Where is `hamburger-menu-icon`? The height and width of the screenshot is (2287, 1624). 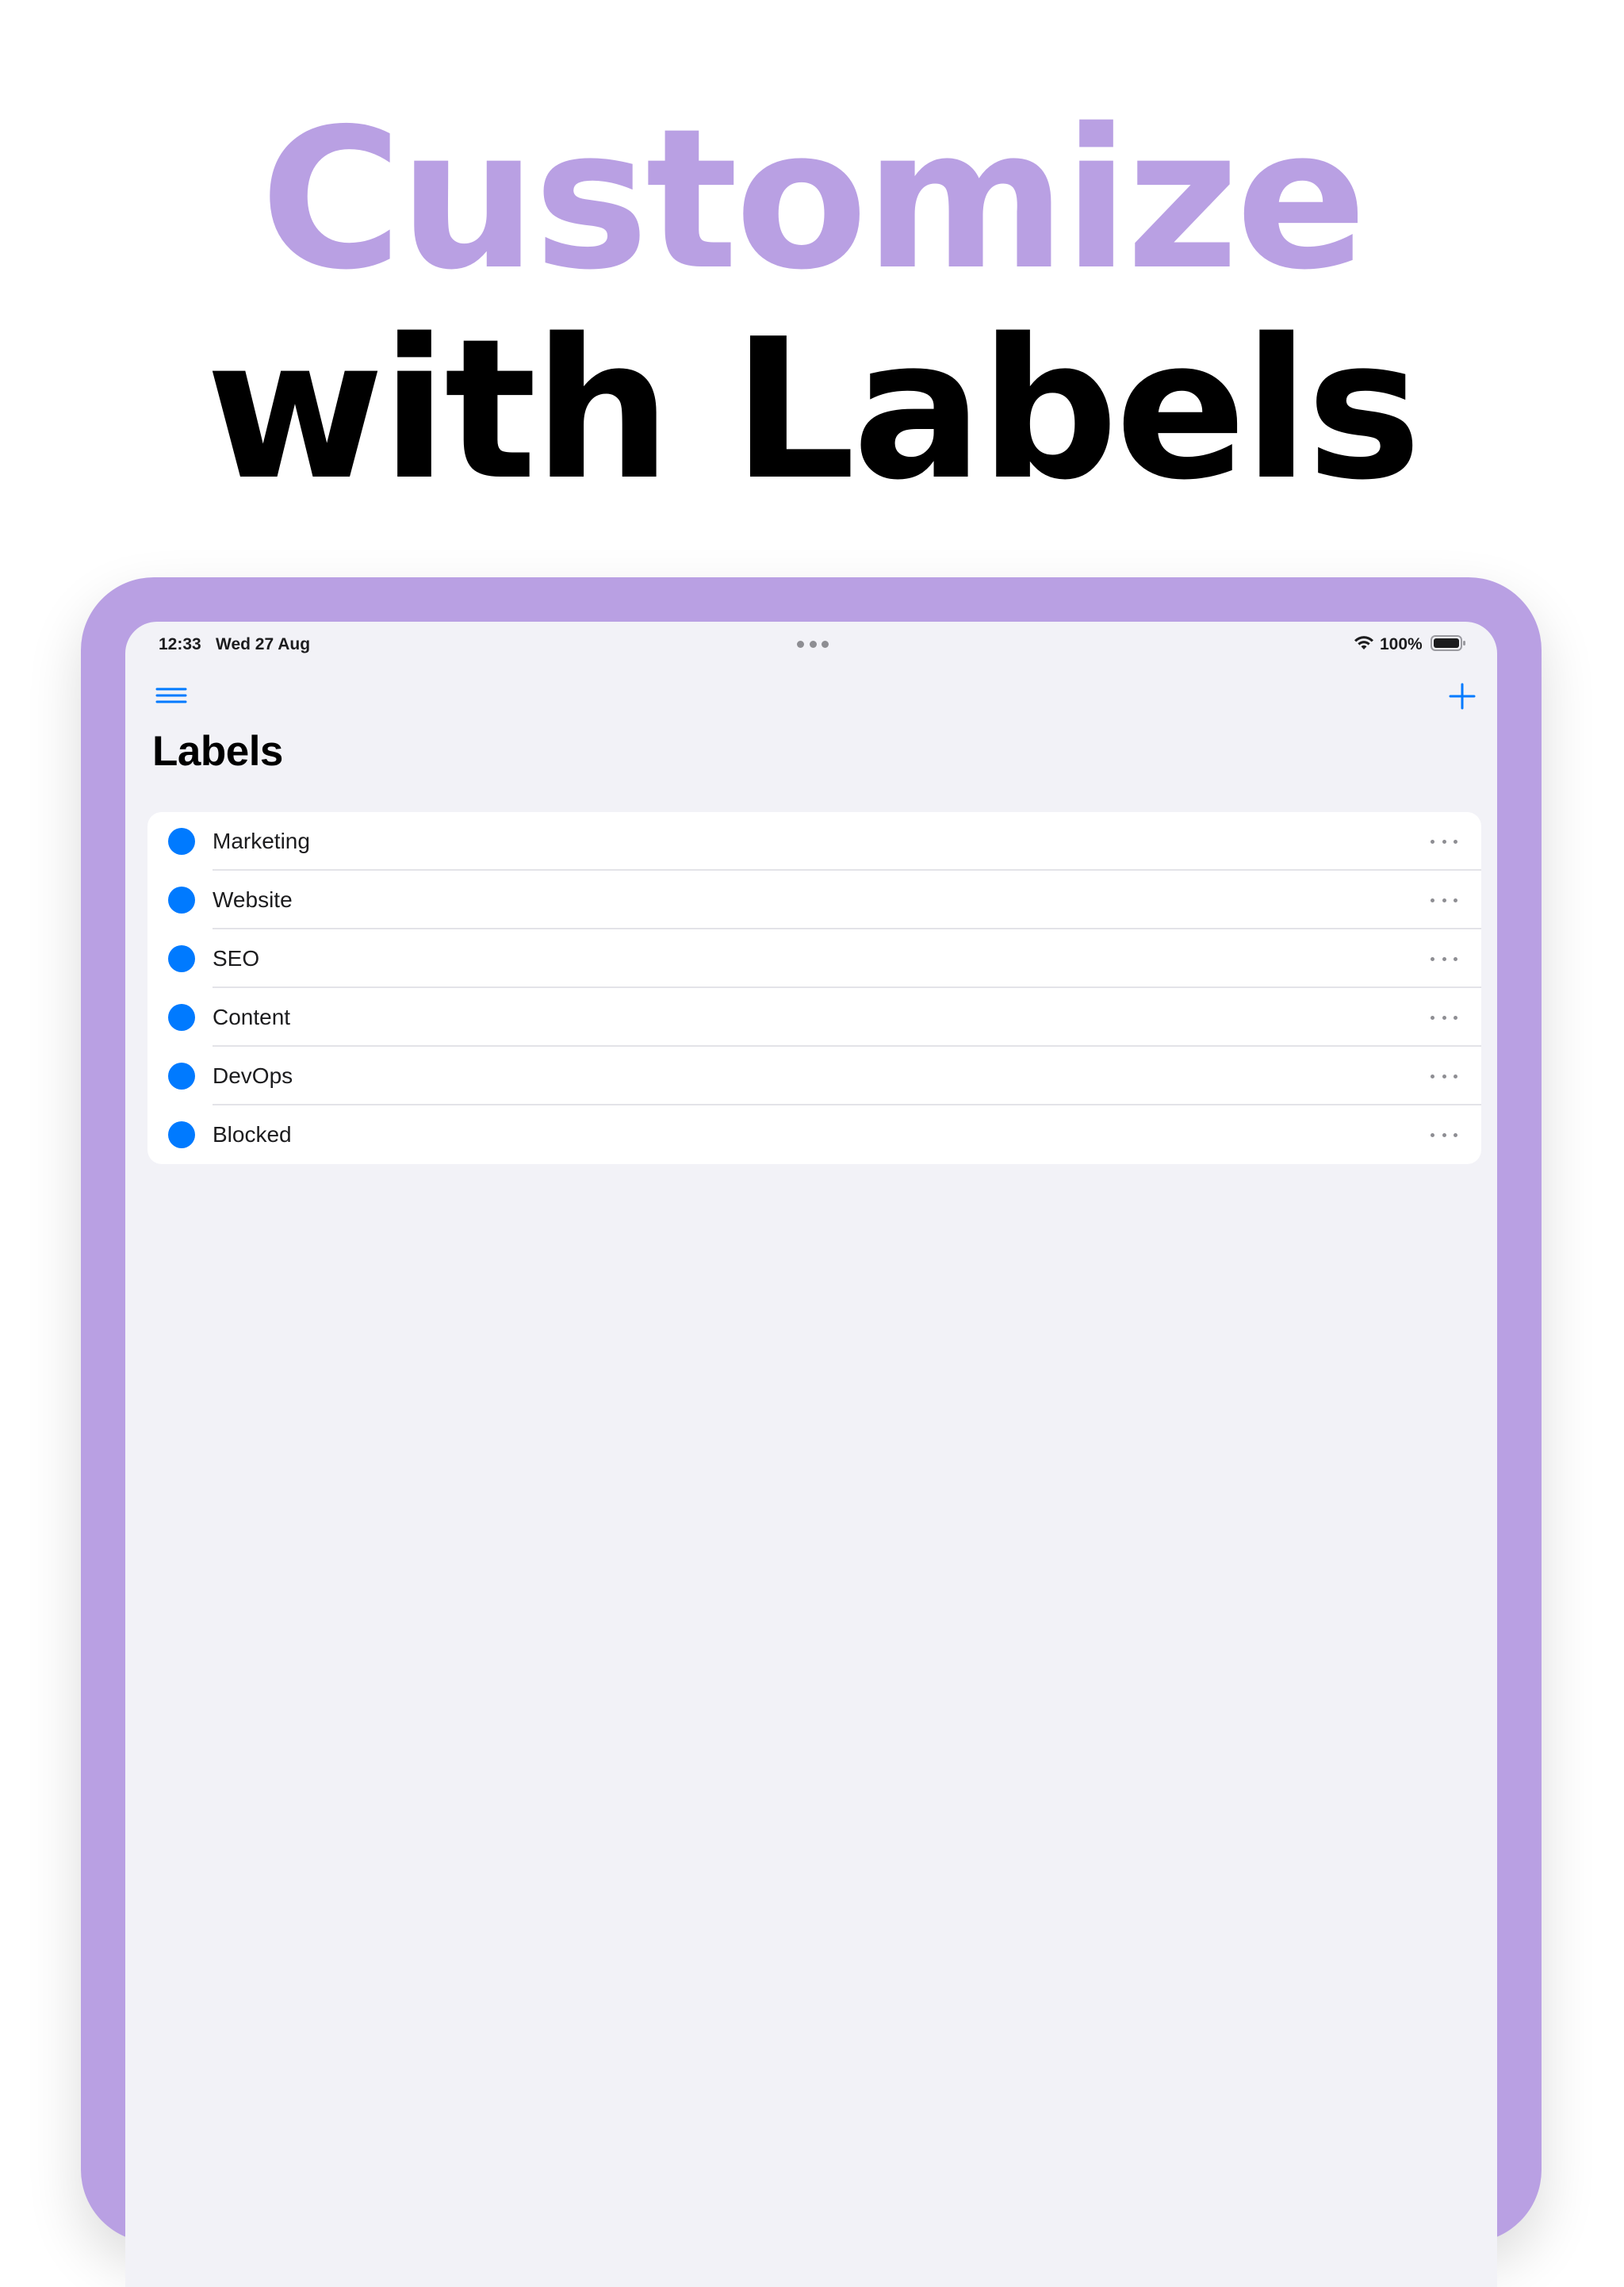
hamburger-menu-icon is located at coordinates (171, 696).